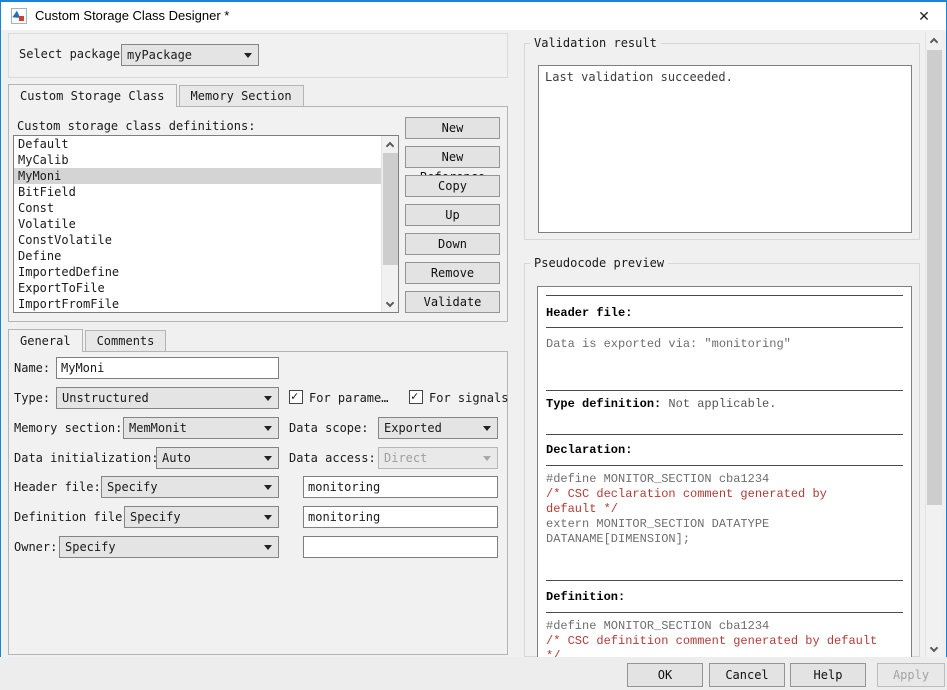  What do you see at coordinates (32, 398) in the screenshot?
I see `type-label: Type:` at bounding box center [32, 398].